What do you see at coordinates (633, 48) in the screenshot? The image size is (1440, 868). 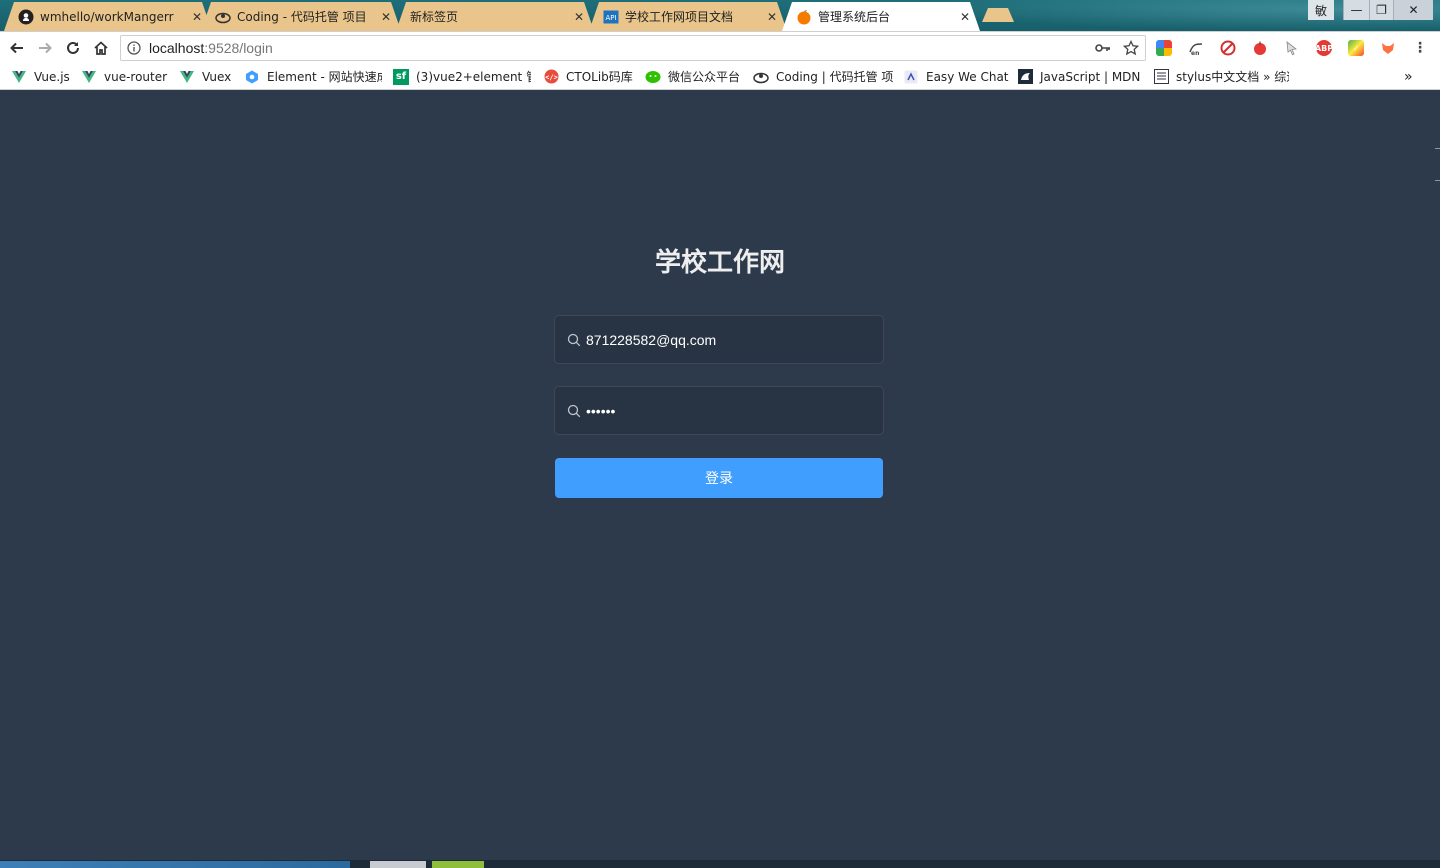 I see `address-bar: localhost:9528/login` at bounding box center [633, 48].